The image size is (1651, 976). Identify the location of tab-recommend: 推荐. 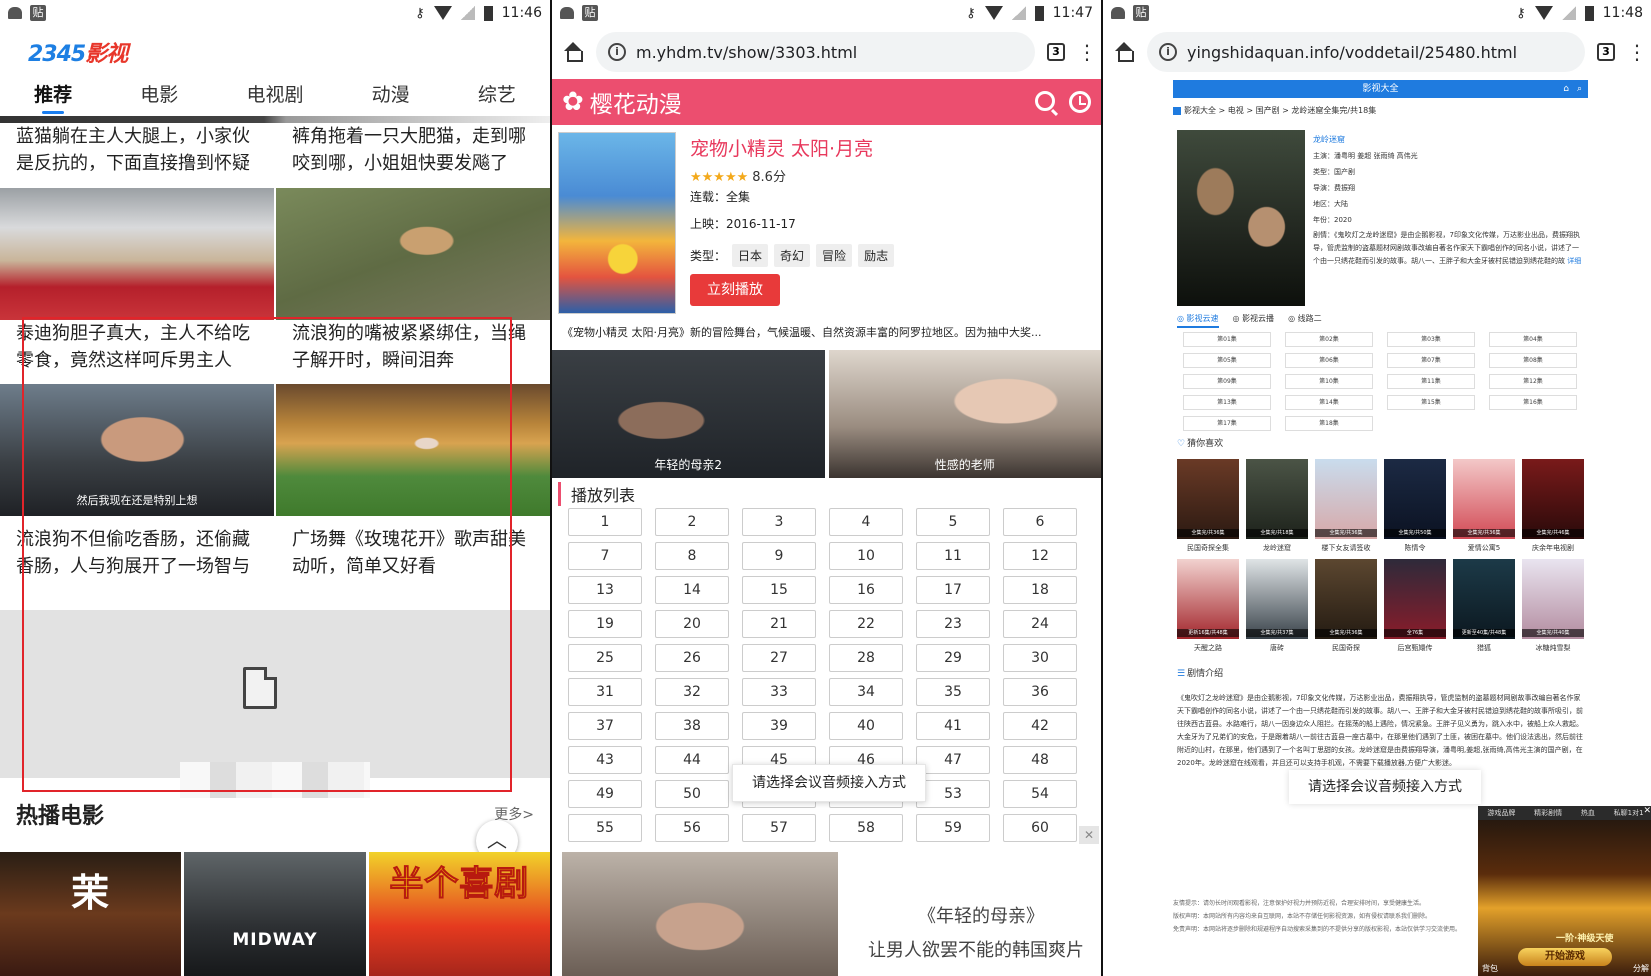
(53, 97).